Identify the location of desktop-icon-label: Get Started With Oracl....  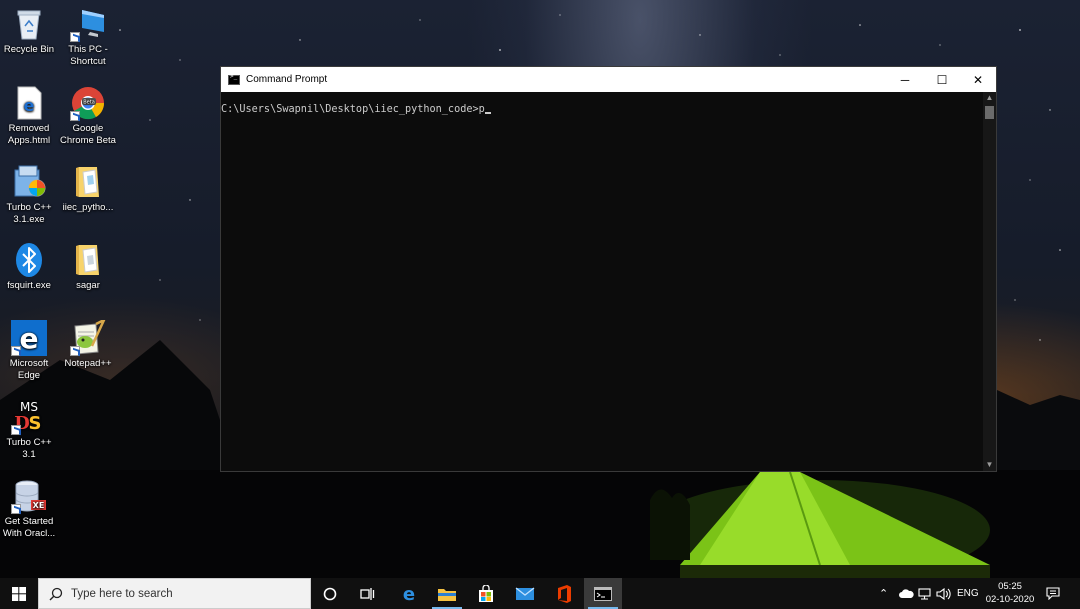
(29, 527).